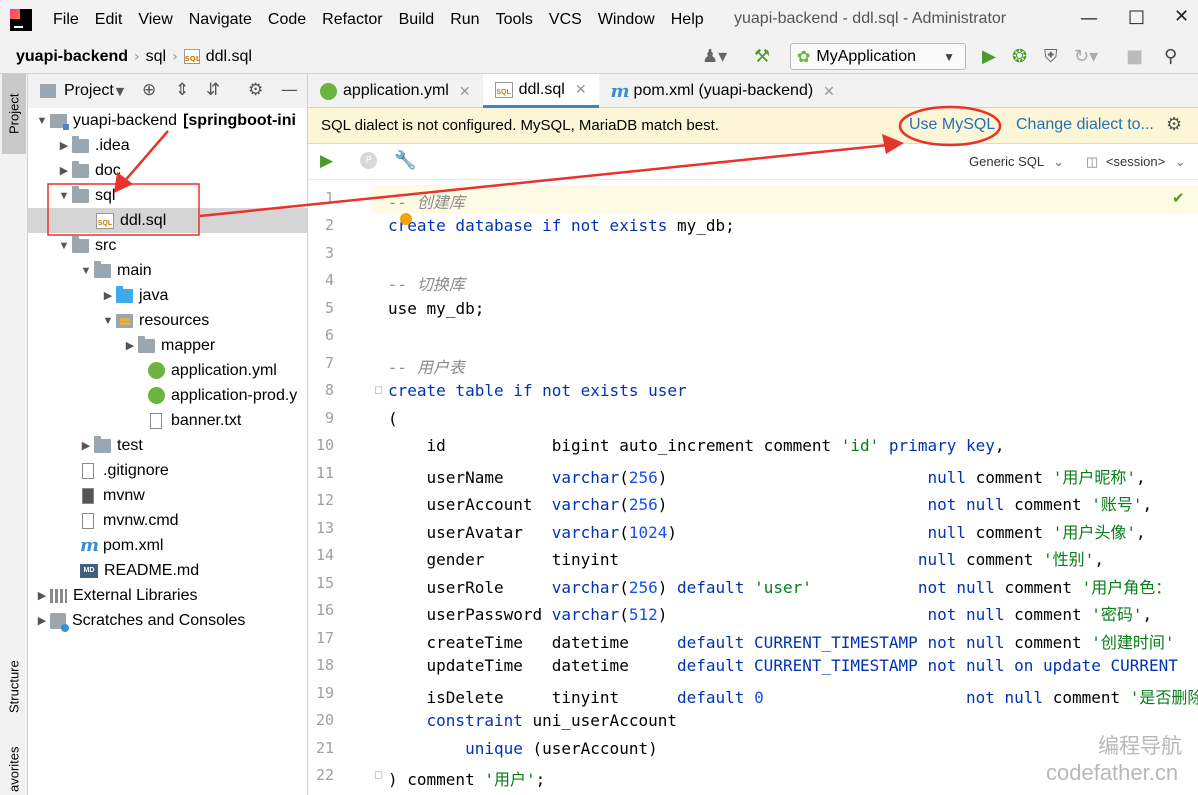  I want to click on tree-item-label: mvnw, so click(124, 495).